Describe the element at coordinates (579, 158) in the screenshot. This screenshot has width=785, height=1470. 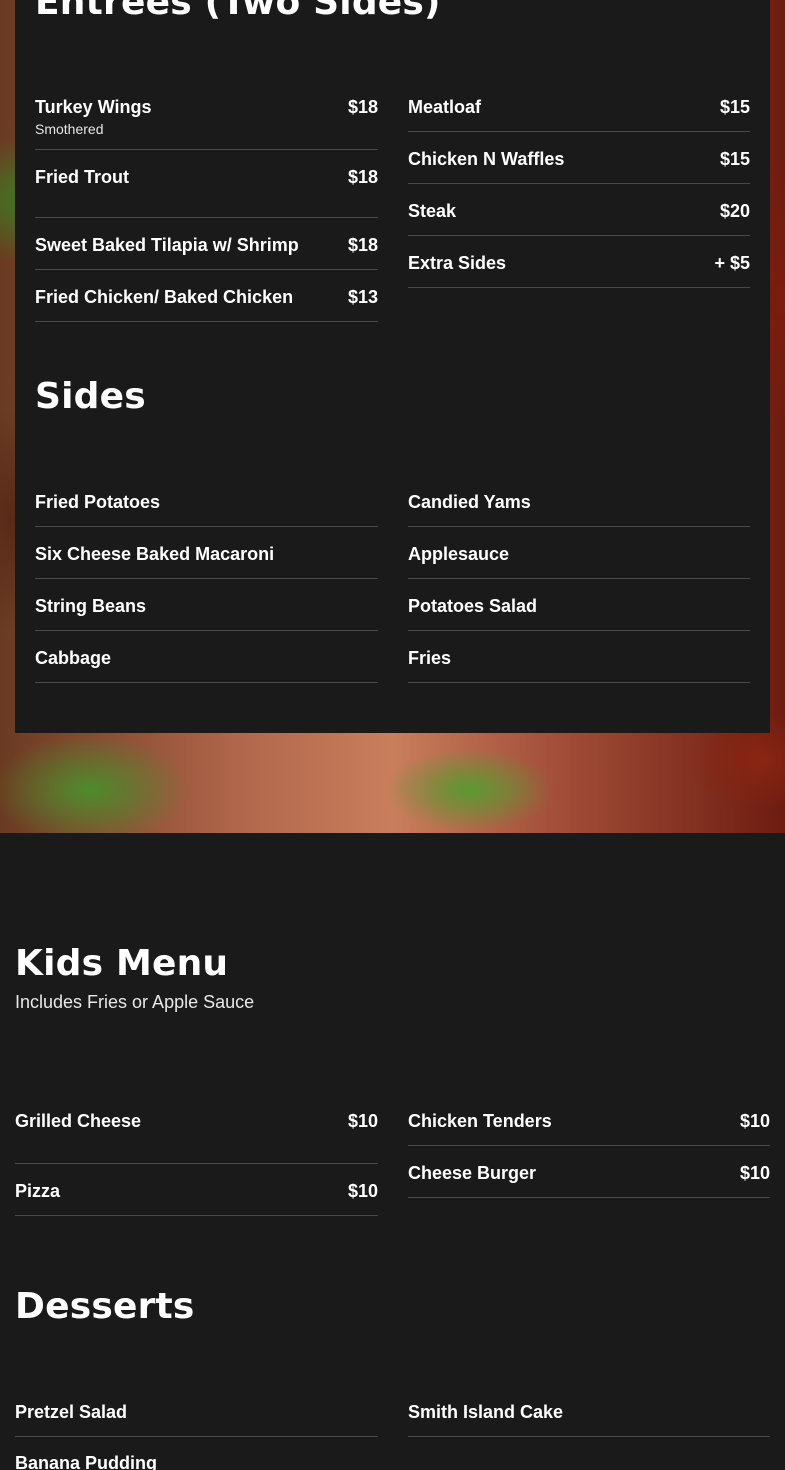
I see `menu-item: Chicken N Waffles $15` at that location.